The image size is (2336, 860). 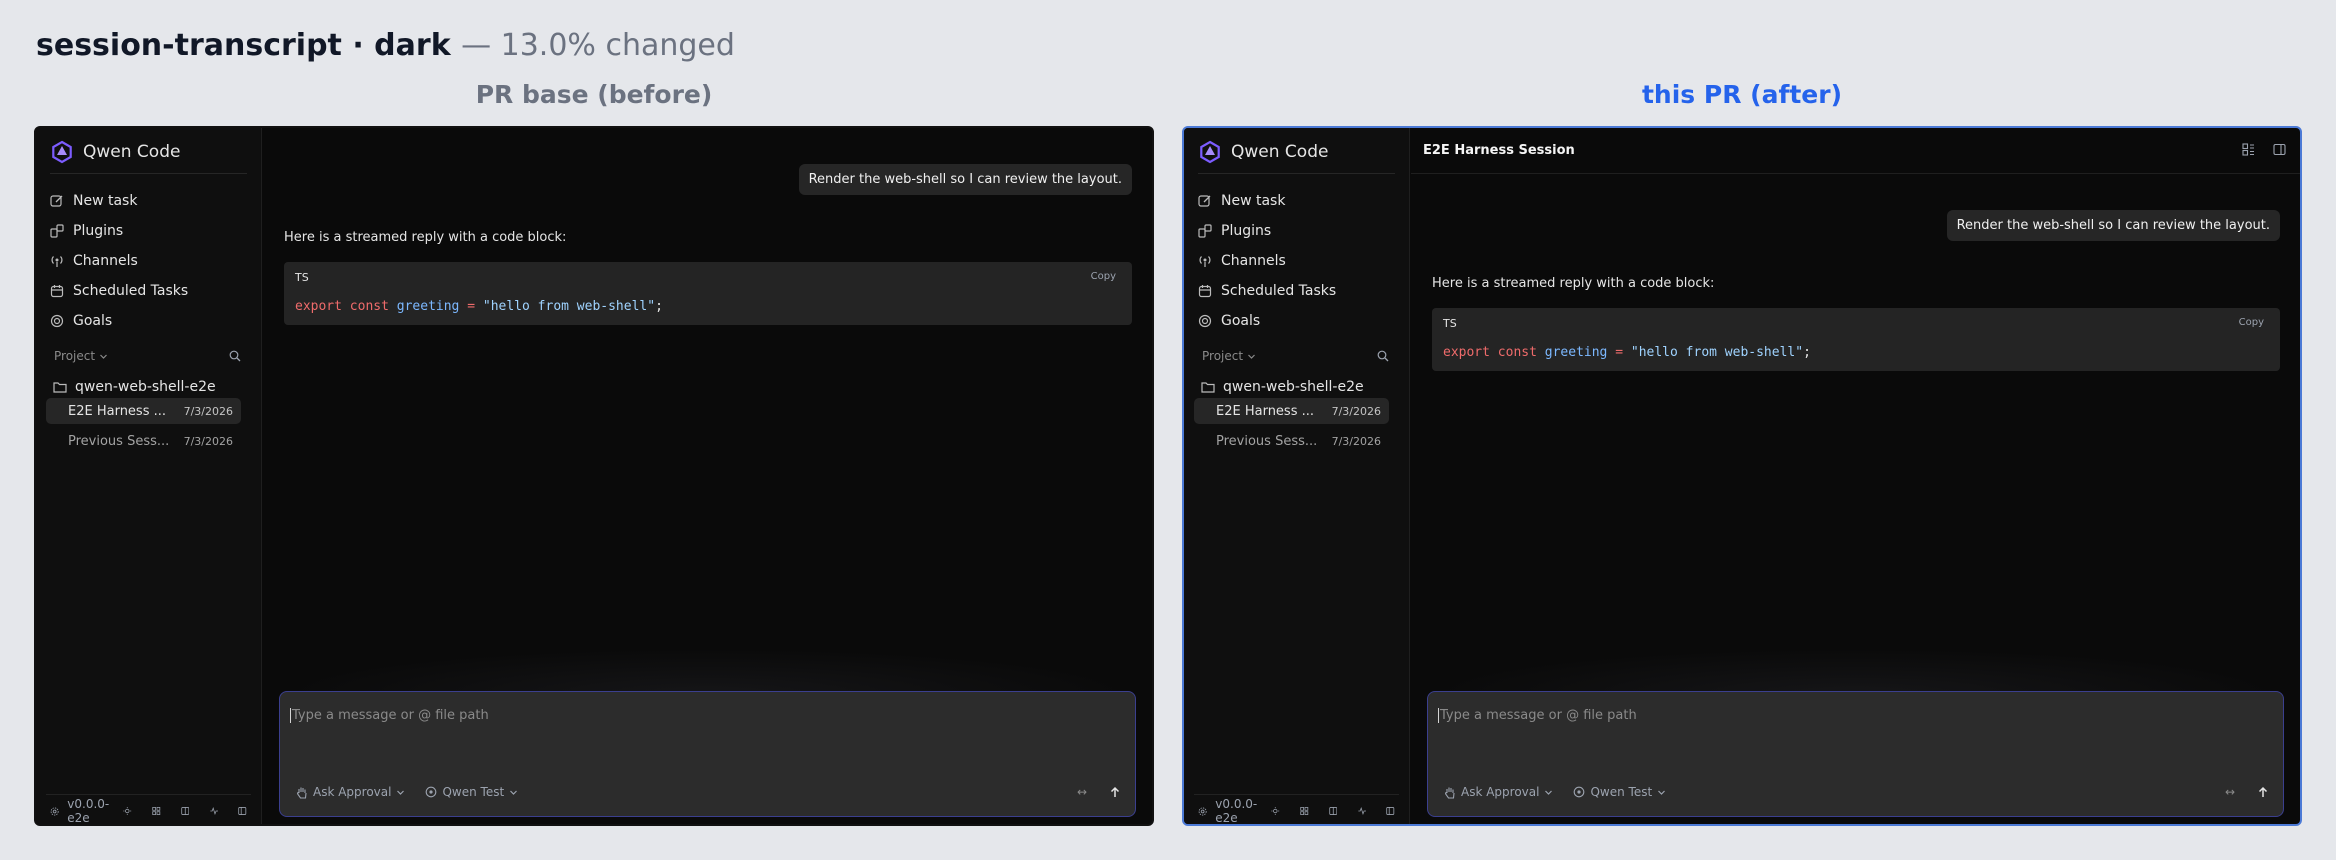 I want to click on header-actions, so click(x=2264, y=149).